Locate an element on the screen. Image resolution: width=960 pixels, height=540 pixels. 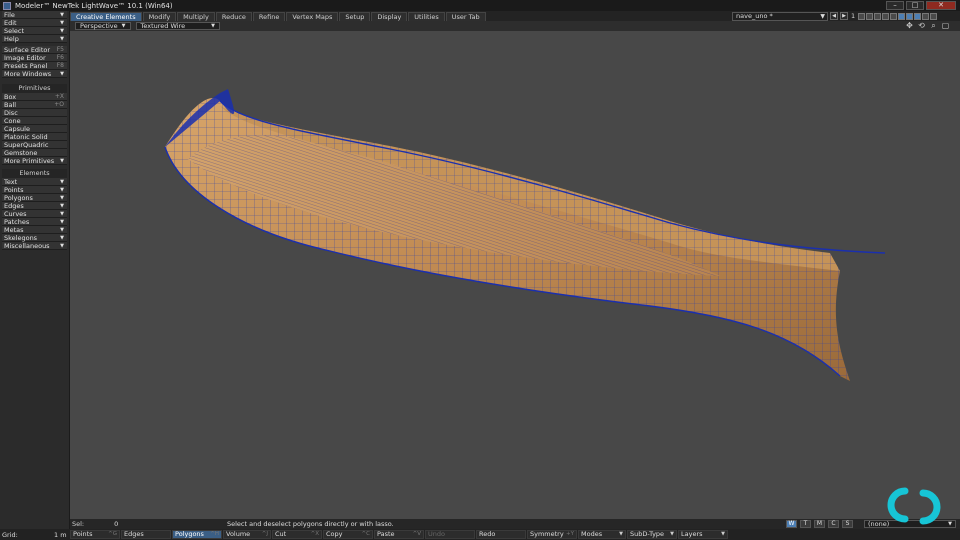
maximize-button: □ is located at coordinates (915, 5).